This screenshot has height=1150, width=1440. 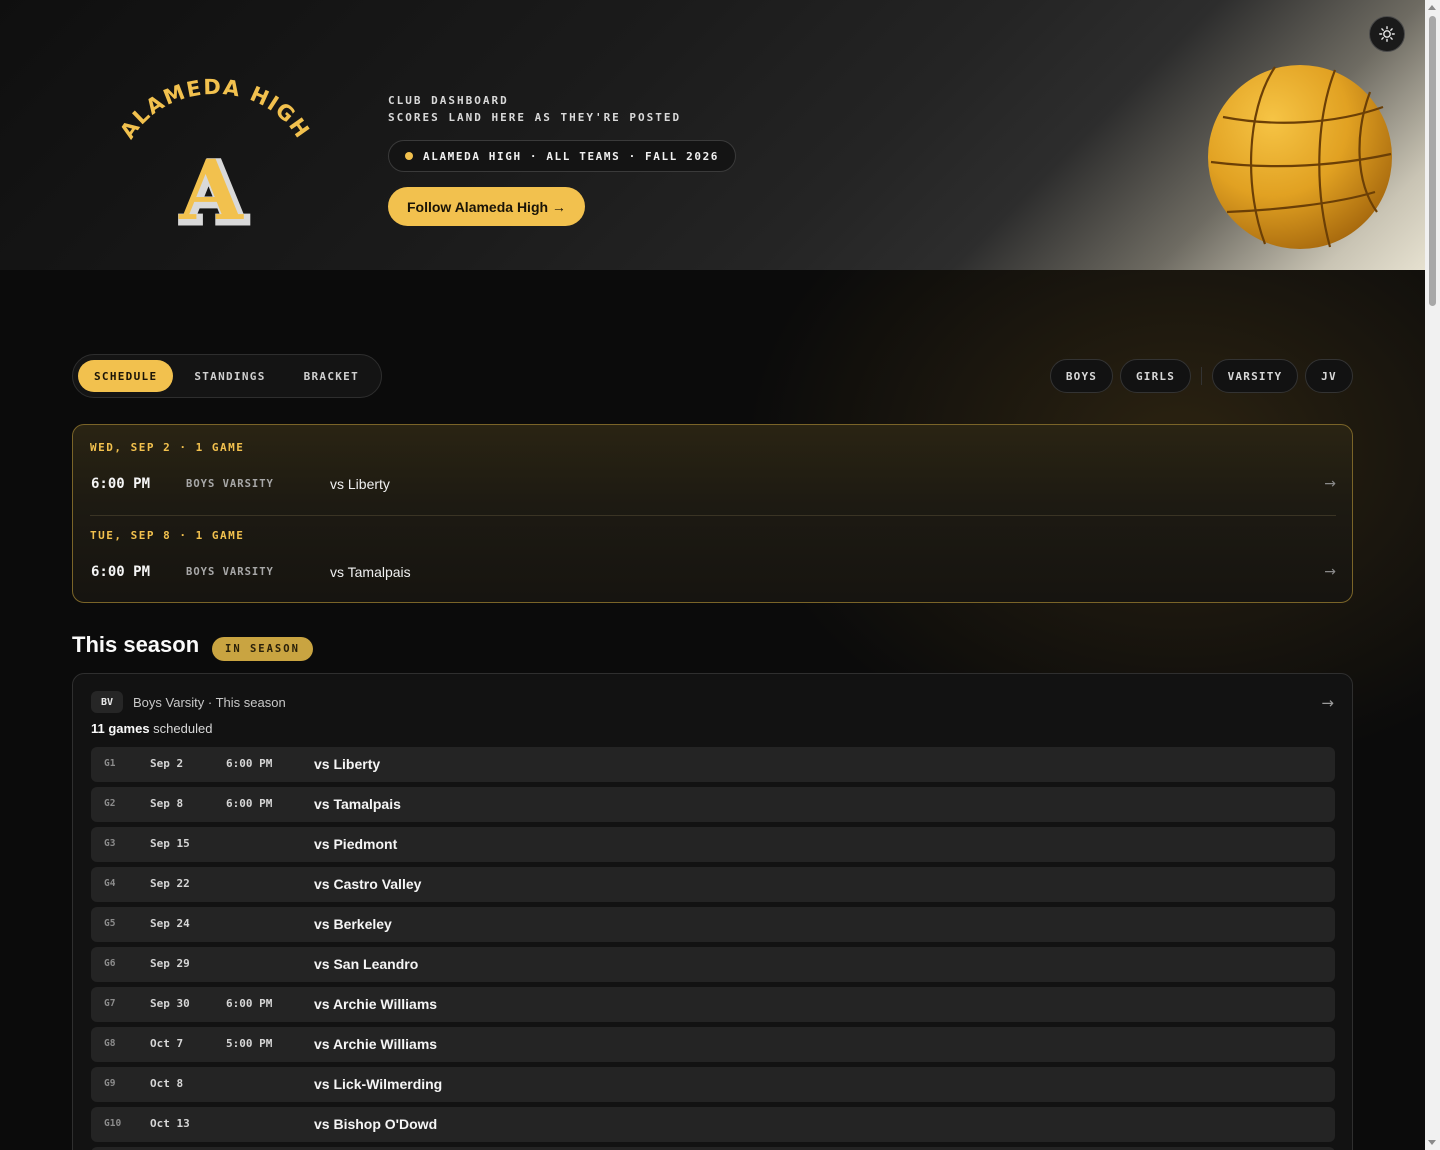 What do you see at coordinates (409, 156) in the screenshot?
I see `status-dot-icon` at bounding box center [409, 156].